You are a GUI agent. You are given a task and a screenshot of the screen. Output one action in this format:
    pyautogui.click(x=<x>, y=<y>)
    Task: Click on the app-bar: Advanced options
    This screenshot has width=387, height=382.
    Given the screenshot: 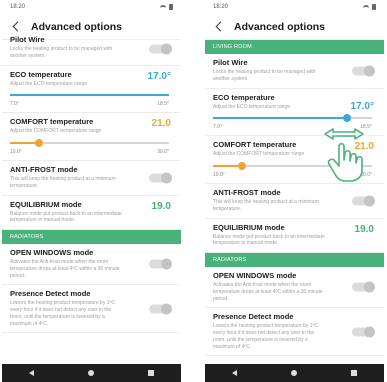 What is the action you would take?
    pyautogui.click(x=294, y=27)
    